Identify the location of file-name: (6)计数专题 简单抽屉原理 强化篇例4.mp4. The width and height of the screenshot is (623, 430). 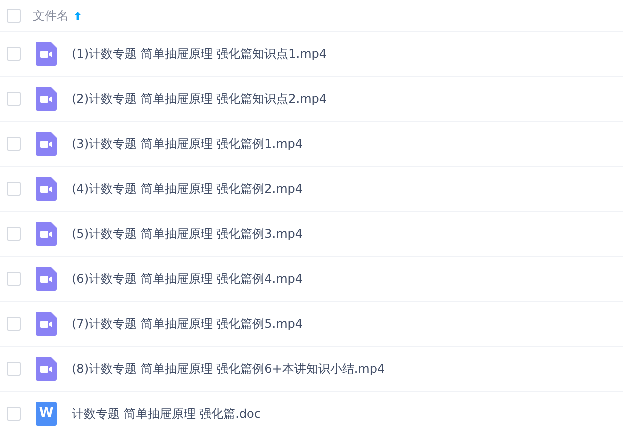
(188, 279).